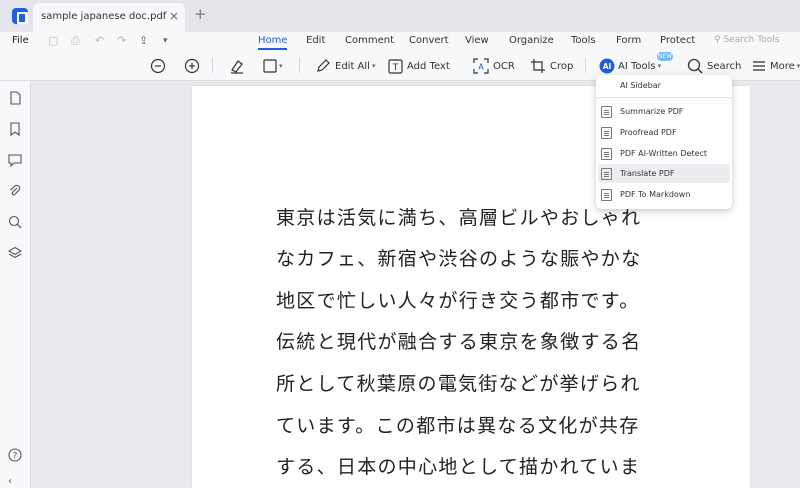 The image size is (800, 488). What do you see at coordinates (429, 40) in the screenshot?
I see `menu-convert: Convert` at bounding box center [429, 40].